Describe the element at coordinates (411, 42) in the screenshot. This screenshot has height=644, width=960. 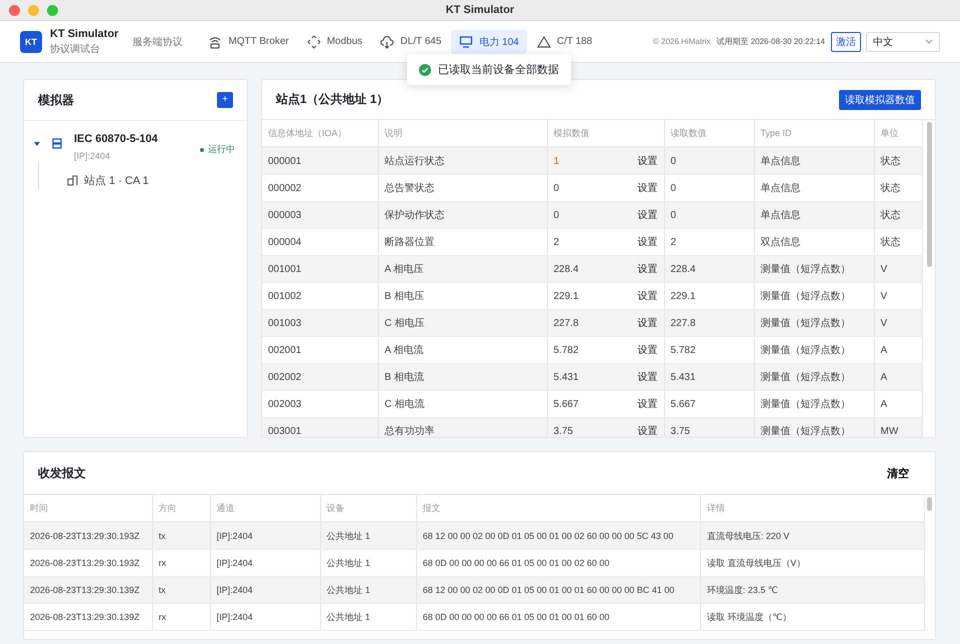
I see `nav-tab: DL/T 645` at that location.